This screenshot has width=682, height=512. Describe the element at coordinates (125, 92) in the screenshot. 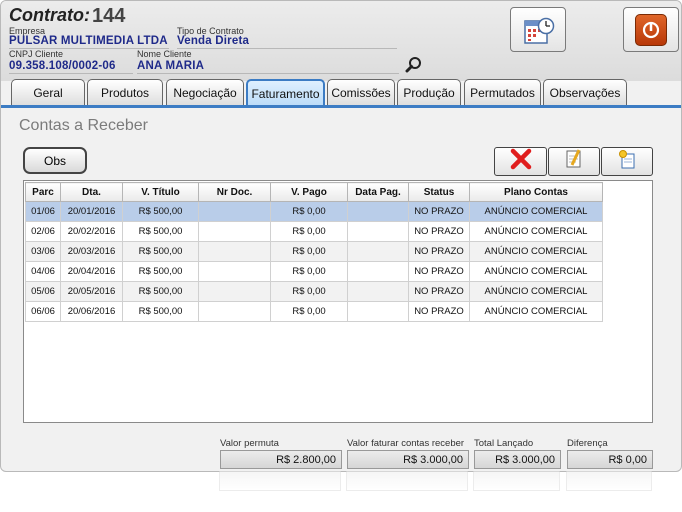

I see `tab-produtos: Produtos` at that location.